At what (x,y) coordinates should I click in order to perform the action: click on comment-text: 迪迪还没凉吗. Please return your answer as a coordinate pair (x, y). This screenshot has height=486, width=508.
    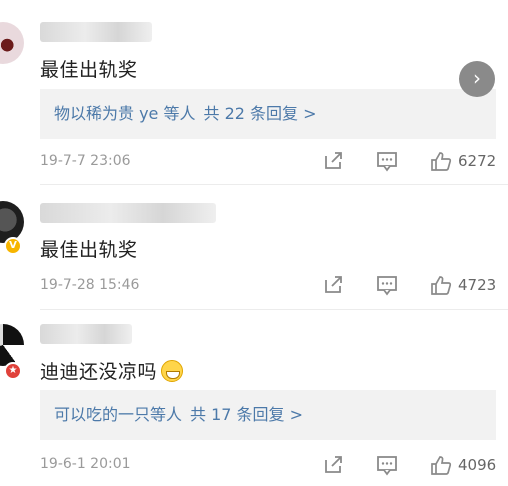
    Looking at the image, I should click on (112, 370).